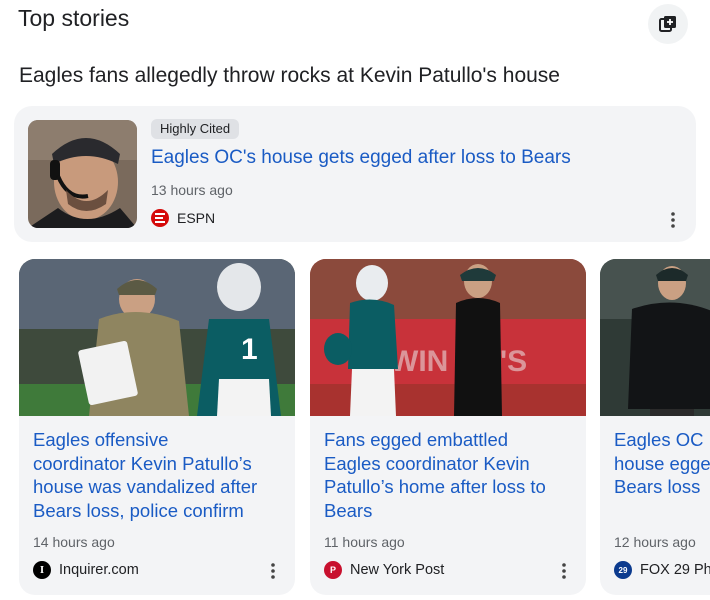  I want to click on featured-source-name: ESPN, so click(196, 218).